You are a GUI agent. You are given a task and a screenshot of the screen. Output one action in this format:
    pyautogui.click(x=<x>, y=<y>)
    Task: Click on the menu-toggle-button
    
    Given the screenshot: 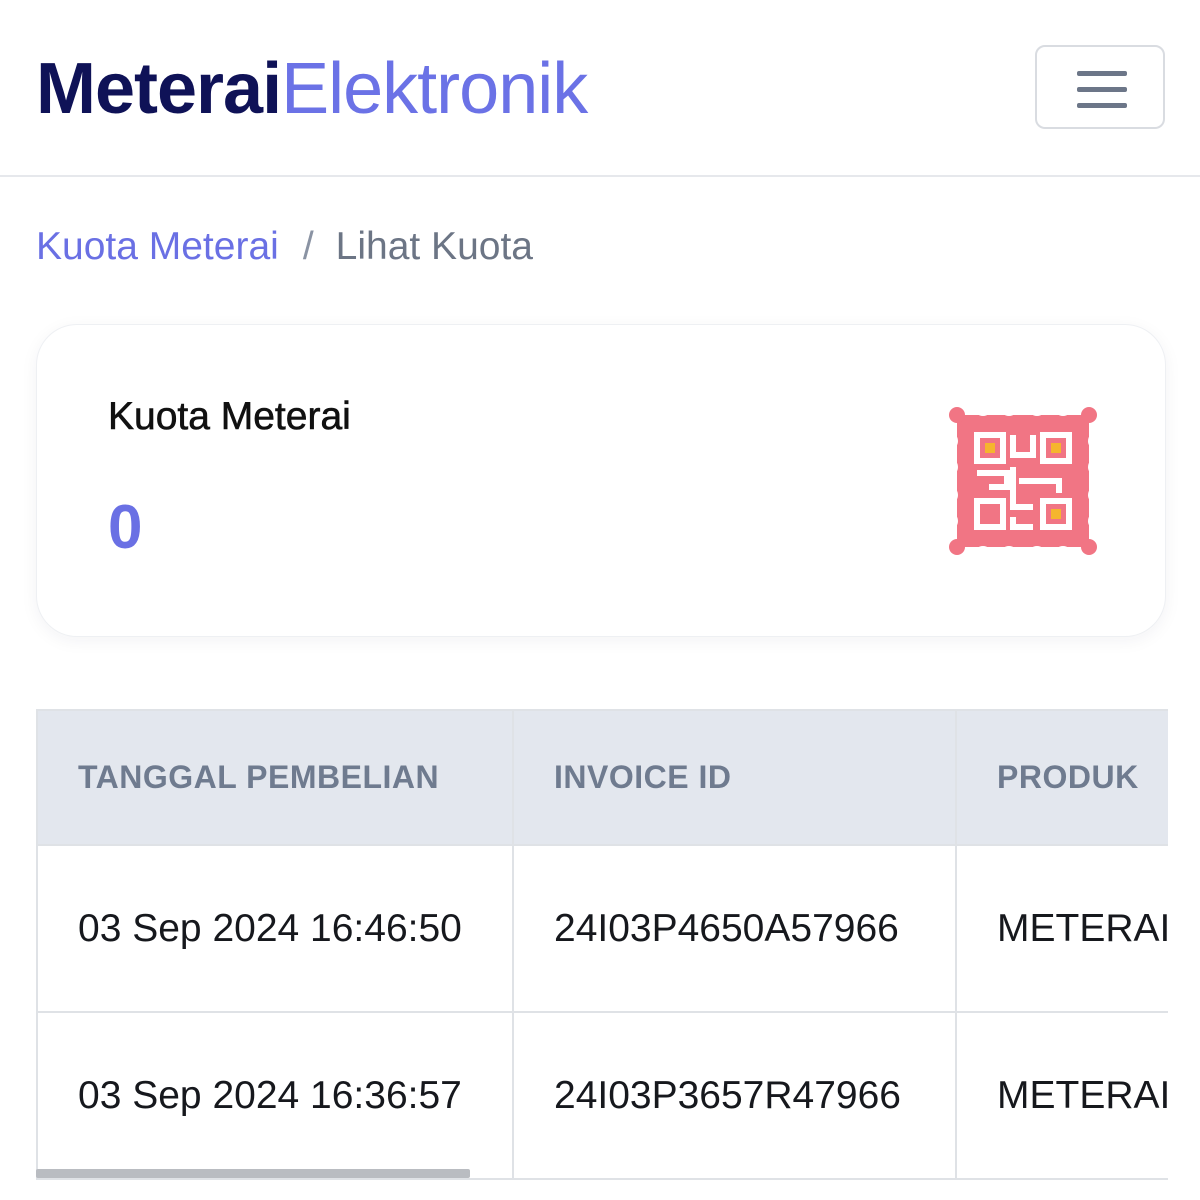 What is the action you would take?
    pyautogui.click(x=1100, y=87)
    